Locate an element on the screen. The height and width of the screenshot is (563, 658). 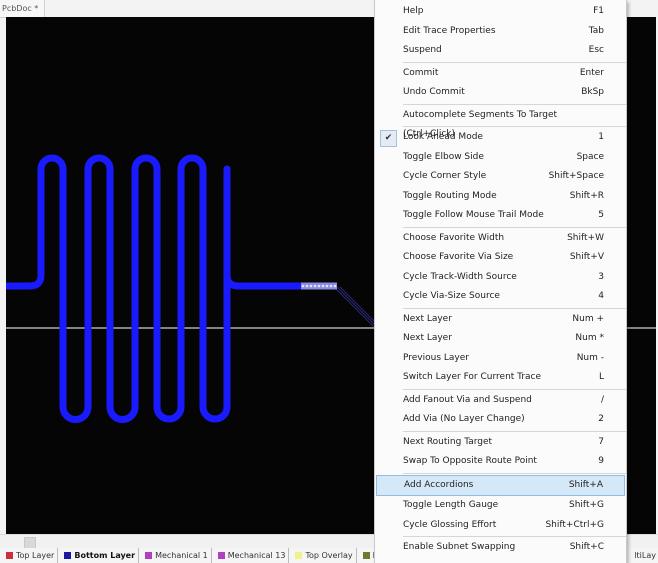
menu-item-add-accordions: Add Accordions Shift+A is located at coordinates (500, 485).